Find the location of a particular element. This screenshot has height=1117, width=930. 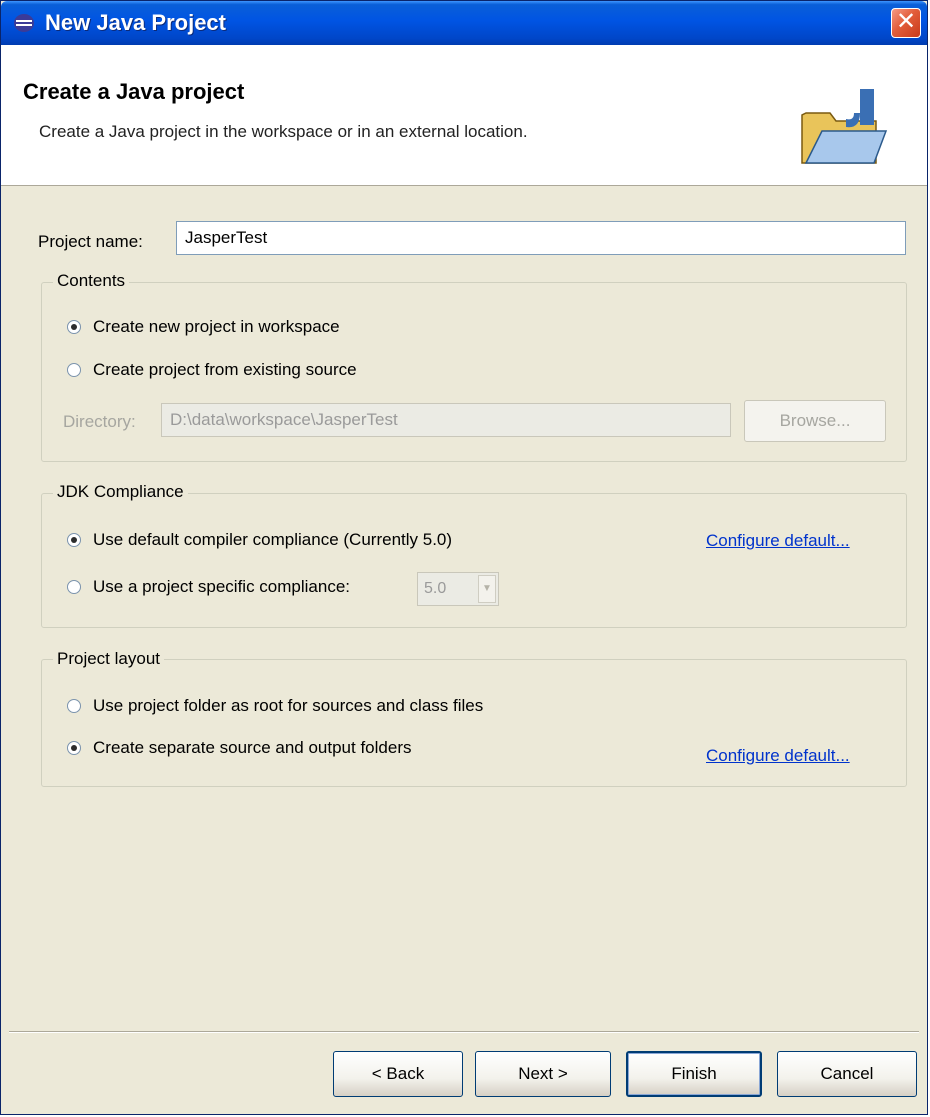

close-icon: ✕ is located at coordinates (906, 21).